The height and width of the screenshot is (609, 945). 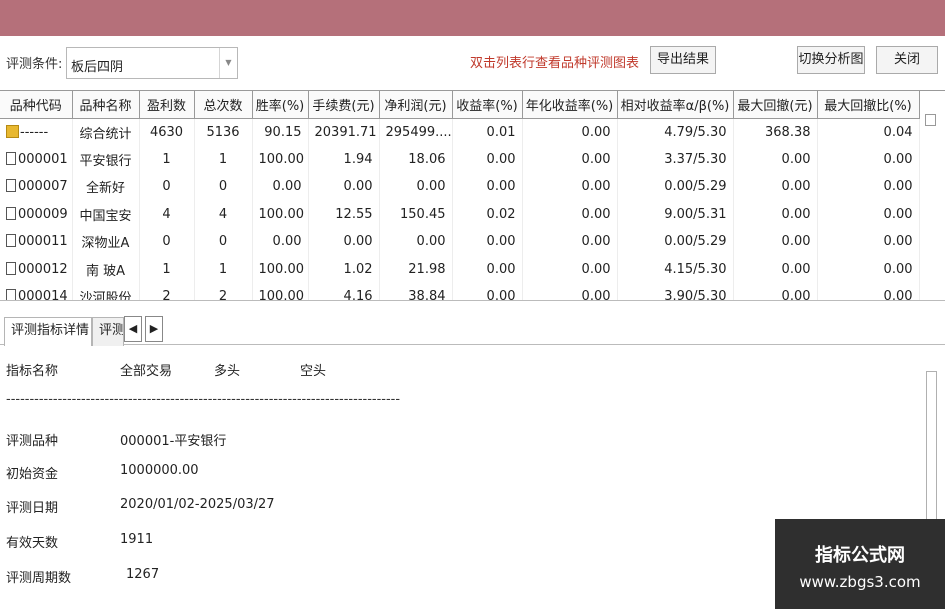 I want to click on max-drawdown-cell: 368.38, so click(x=775, y=132).